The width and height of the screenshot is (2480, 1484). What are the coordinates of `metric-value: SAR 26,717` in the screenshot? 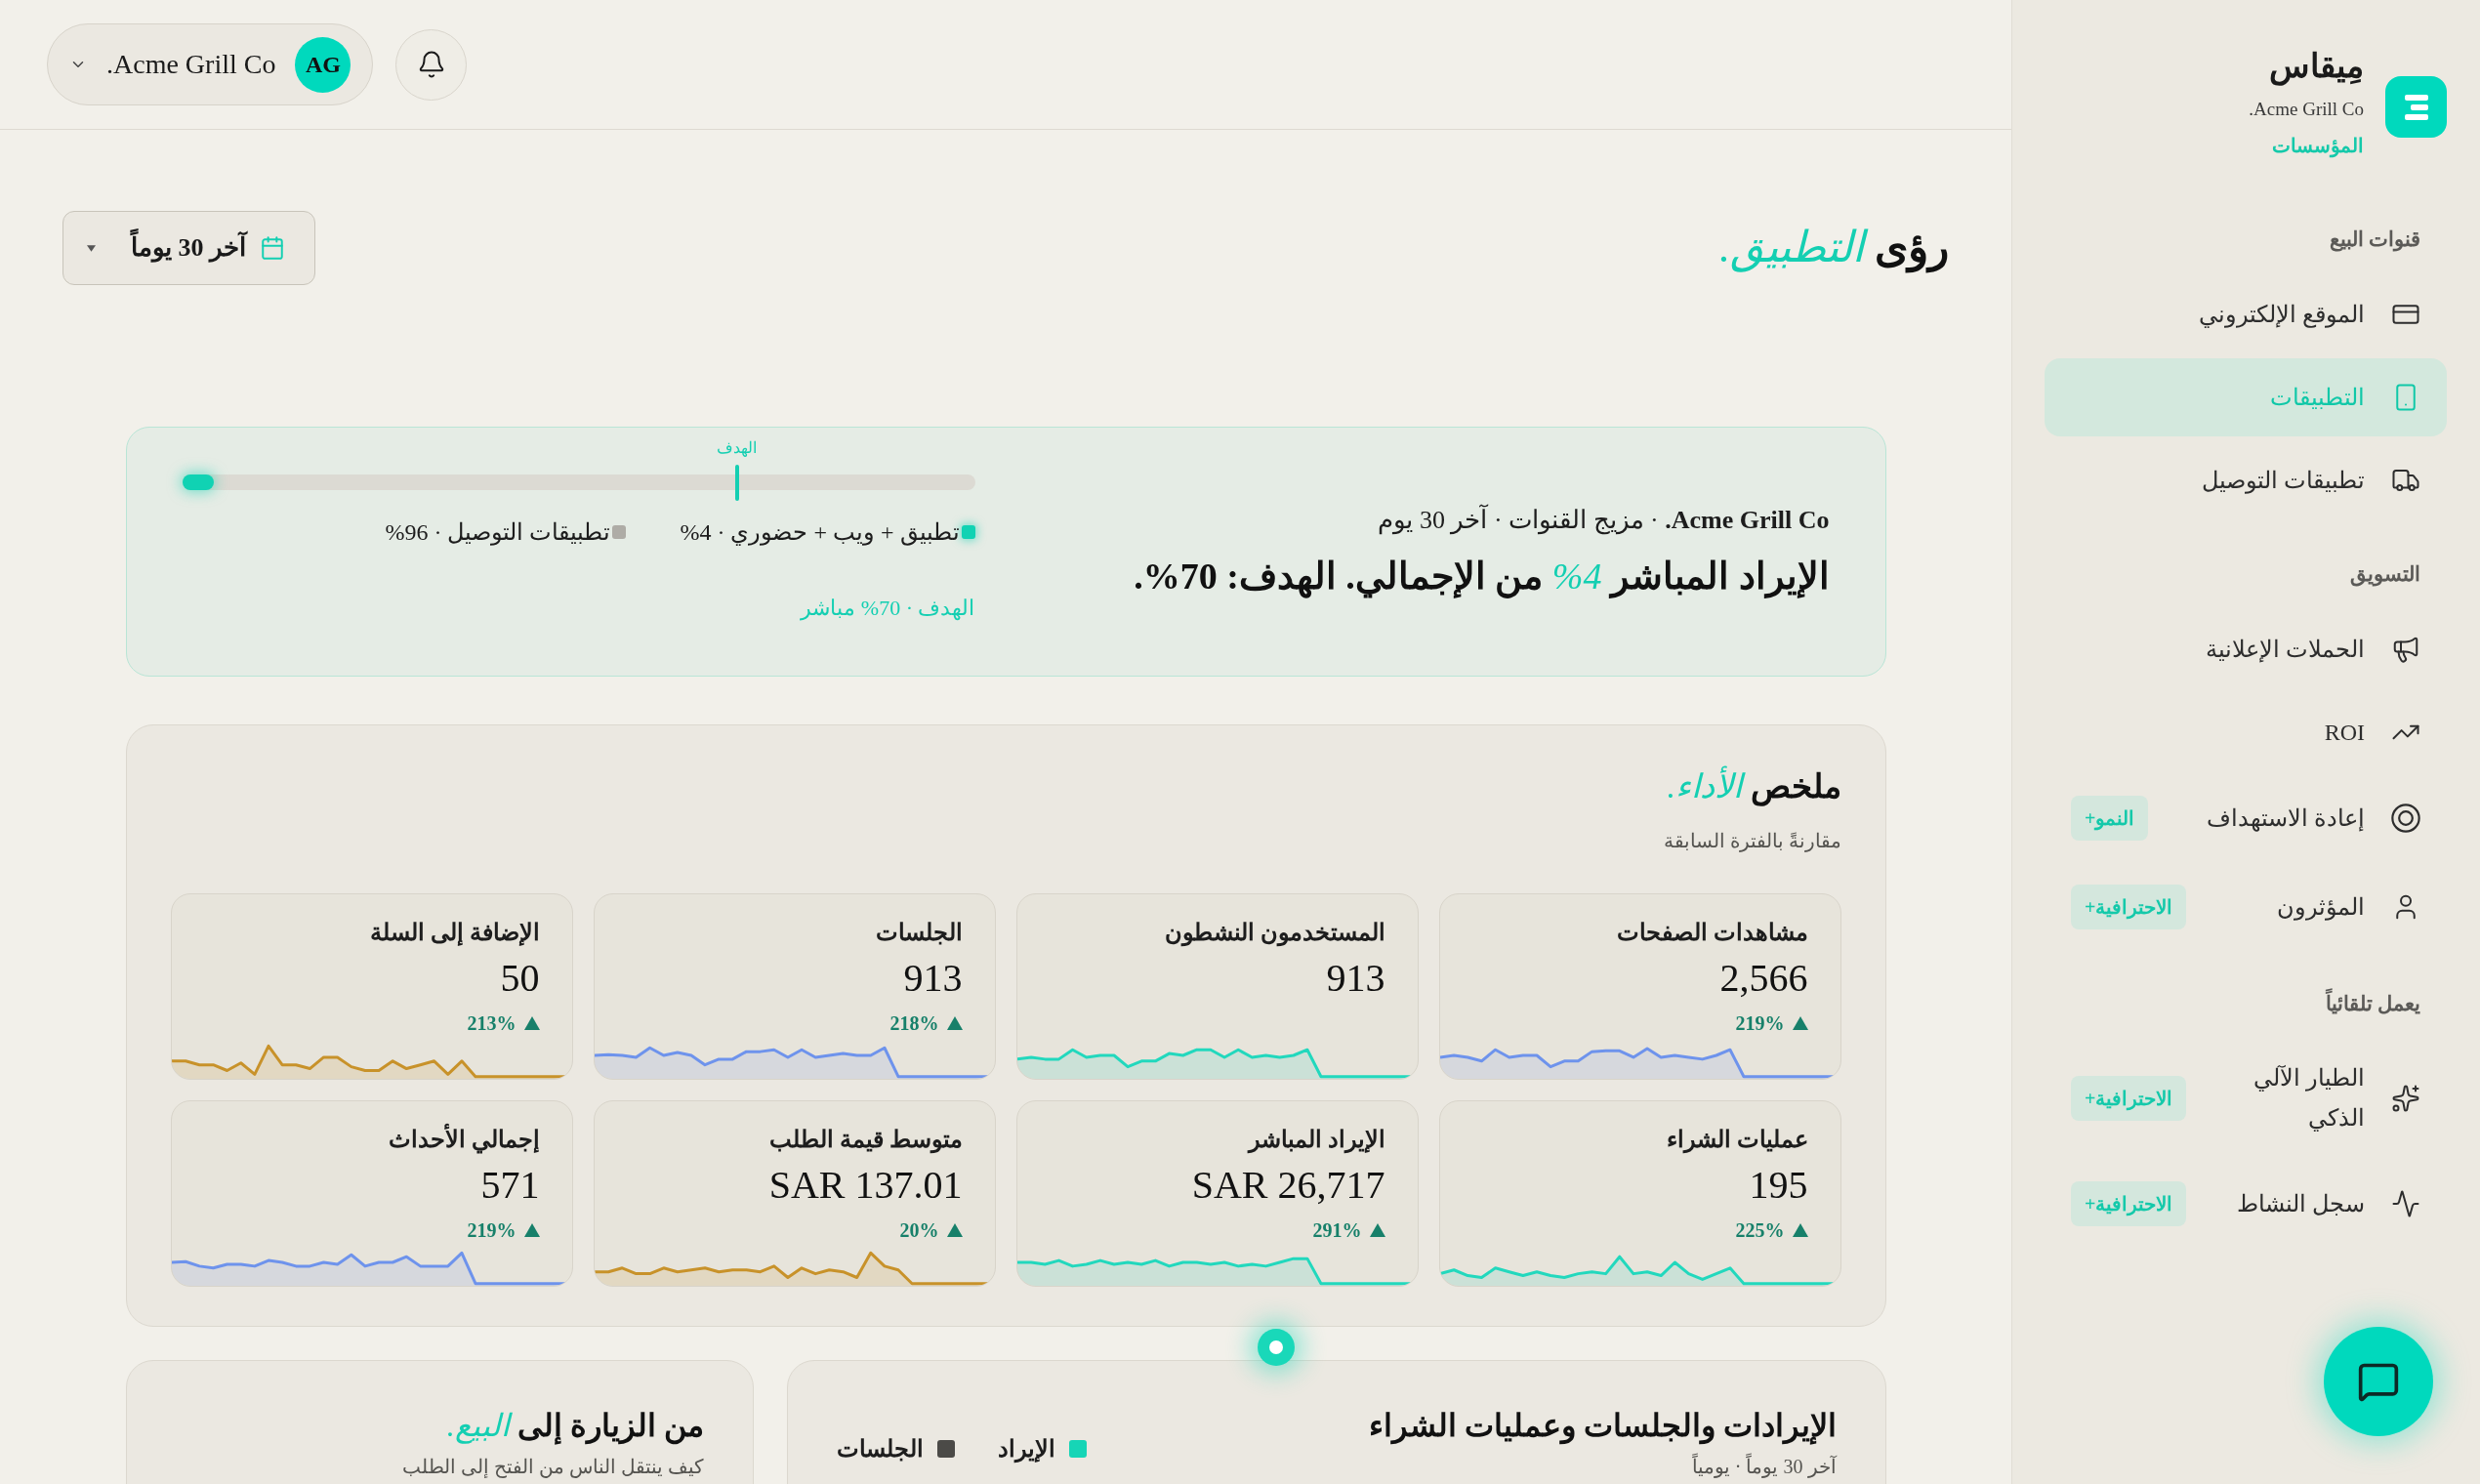 It's located at (1288, 1186).